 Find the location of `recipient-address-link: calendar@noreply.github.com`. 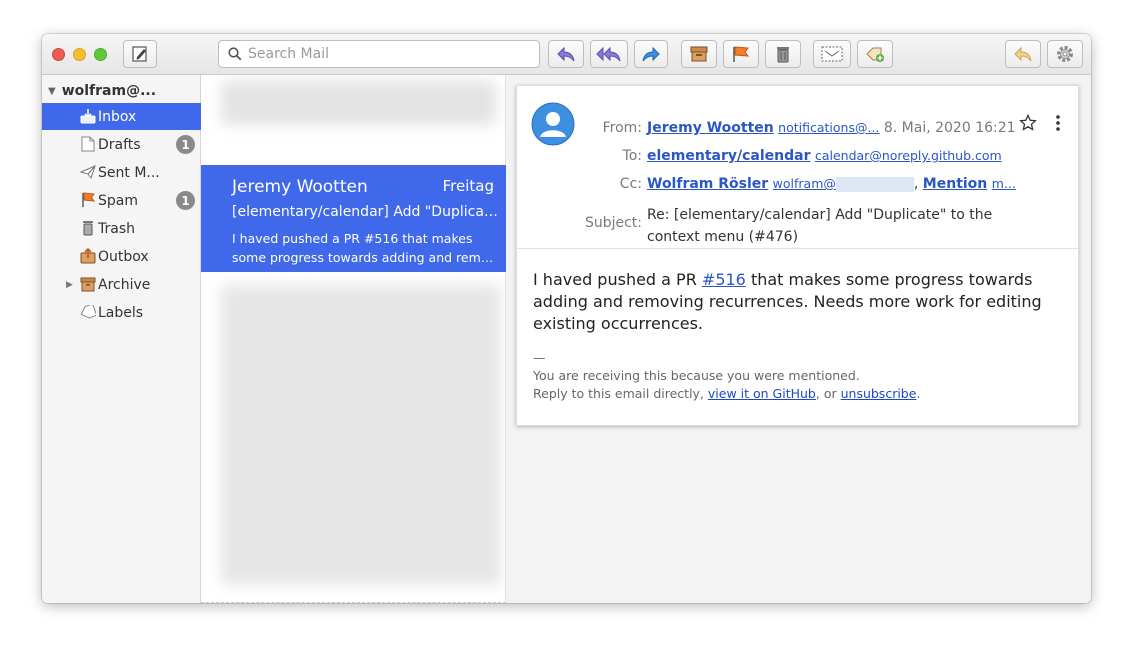

recipient-address-link: calendar@noreply.github.com is located at coordinates (908, 155).